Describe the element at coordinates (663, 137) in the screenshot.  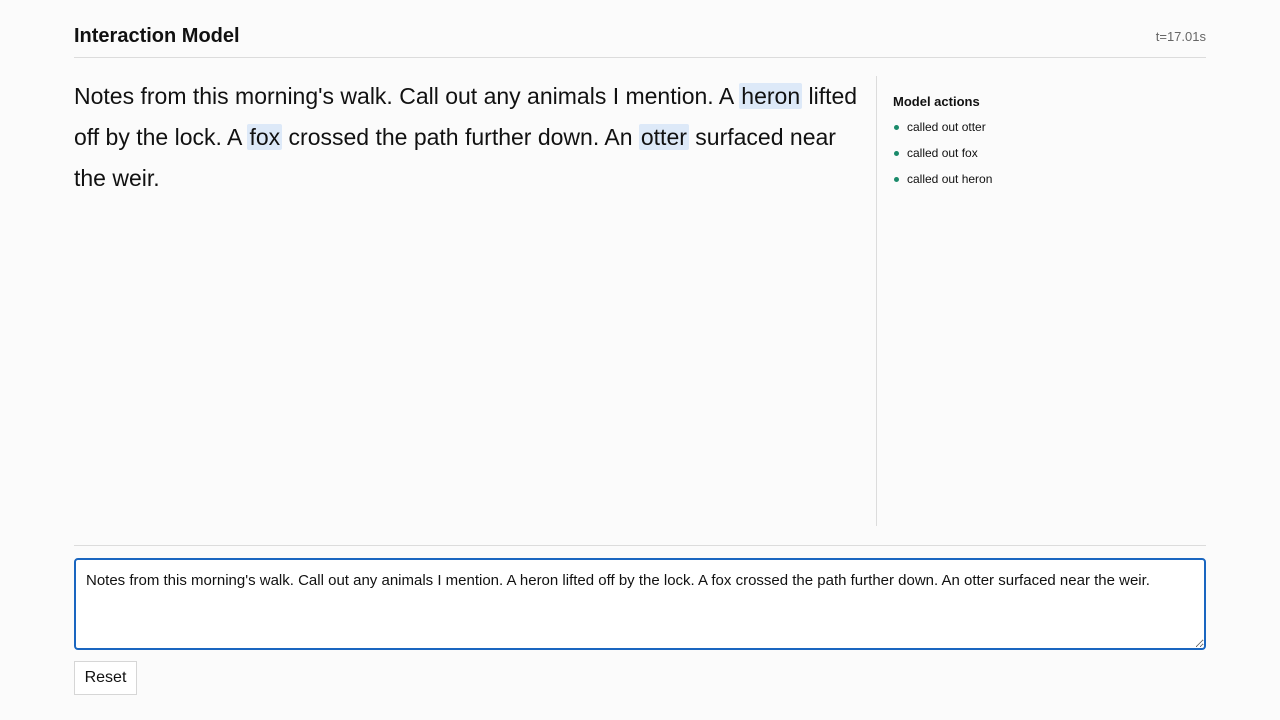
I see `highlighted-animal: otter` at that location.